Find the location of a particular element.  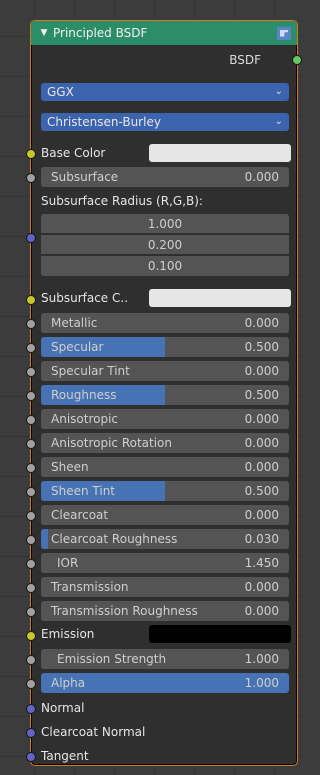

subsurface-field: Subsurface 0.000 is located at coordinates (165, 177).